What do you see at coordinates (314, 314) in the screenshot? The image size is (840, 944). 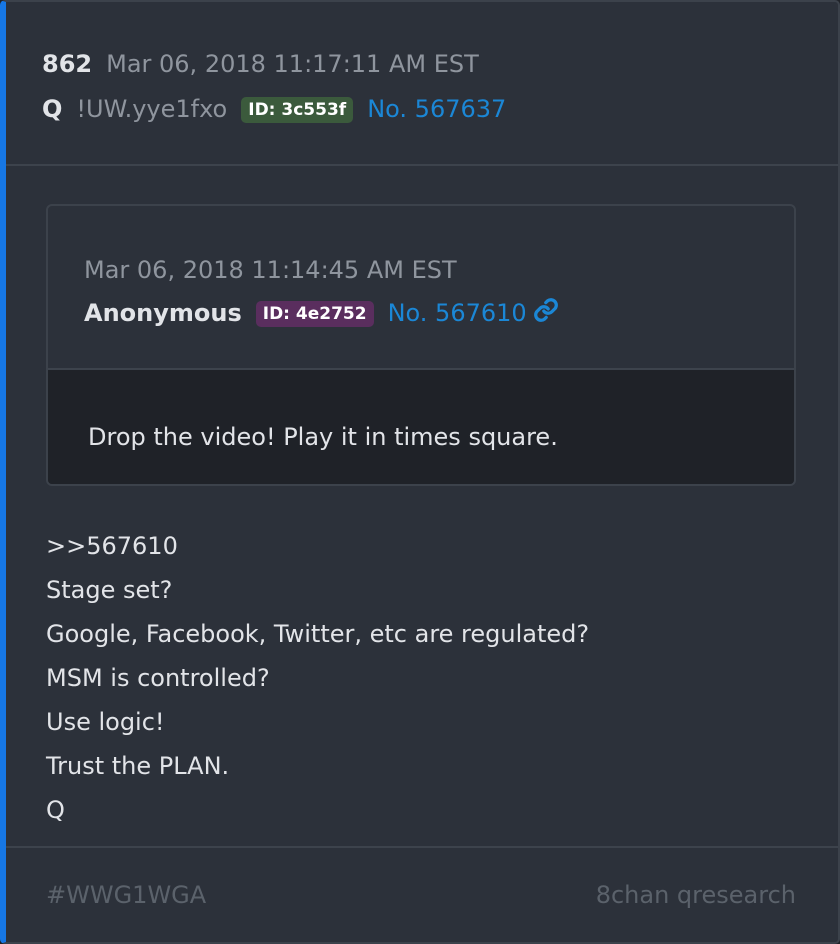 I see `quoted-id-badge: ID: 4e2752` at bounding box center [314, 314].